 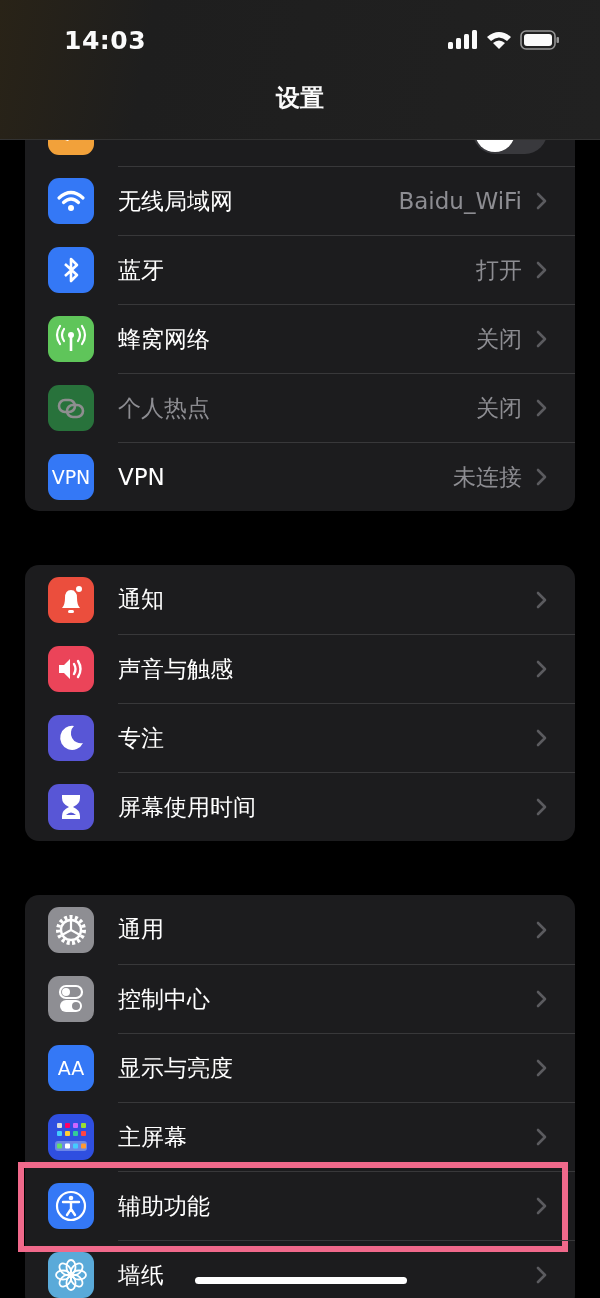 What do you see at coordinates (175, 1068) in the screenshot?
I see `setting-label: 显示与亮度` at bounding box center [175, 1068].